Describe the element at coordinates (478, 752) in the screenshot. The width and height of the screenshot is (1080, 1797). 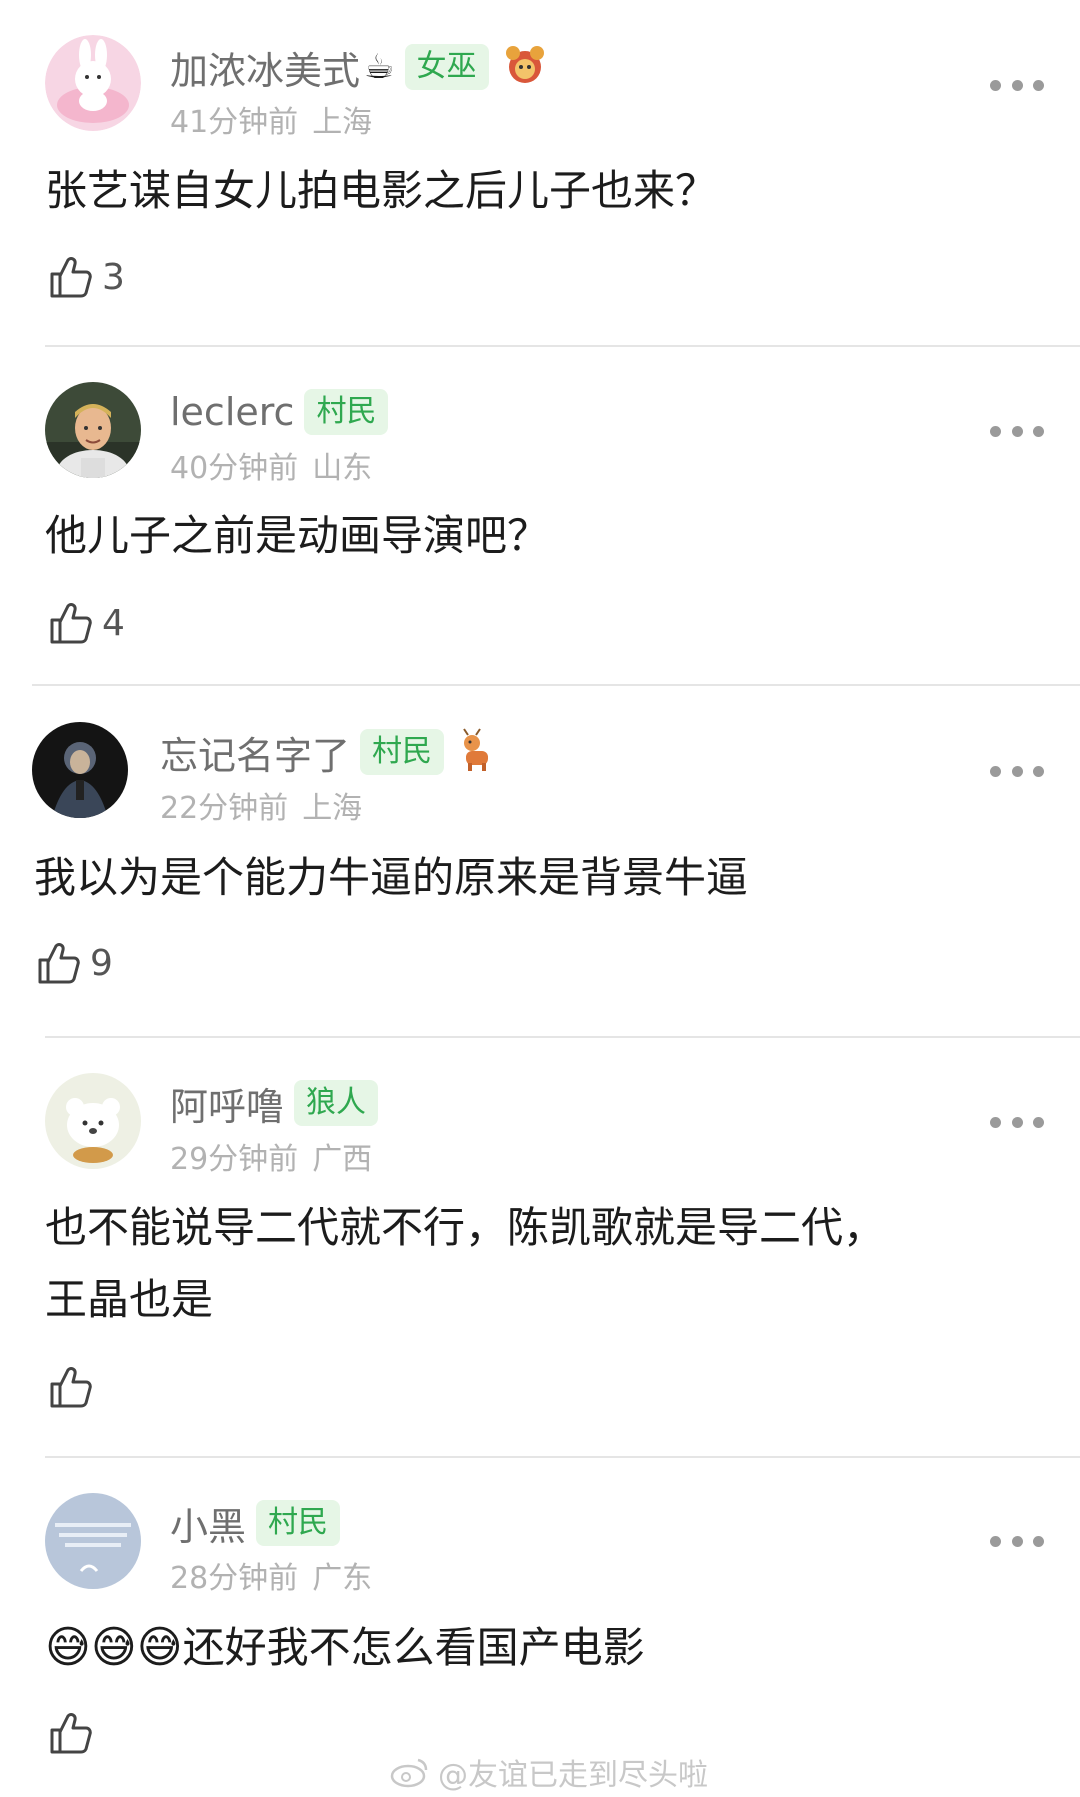
I see `deer-sticker-icon` at that location.